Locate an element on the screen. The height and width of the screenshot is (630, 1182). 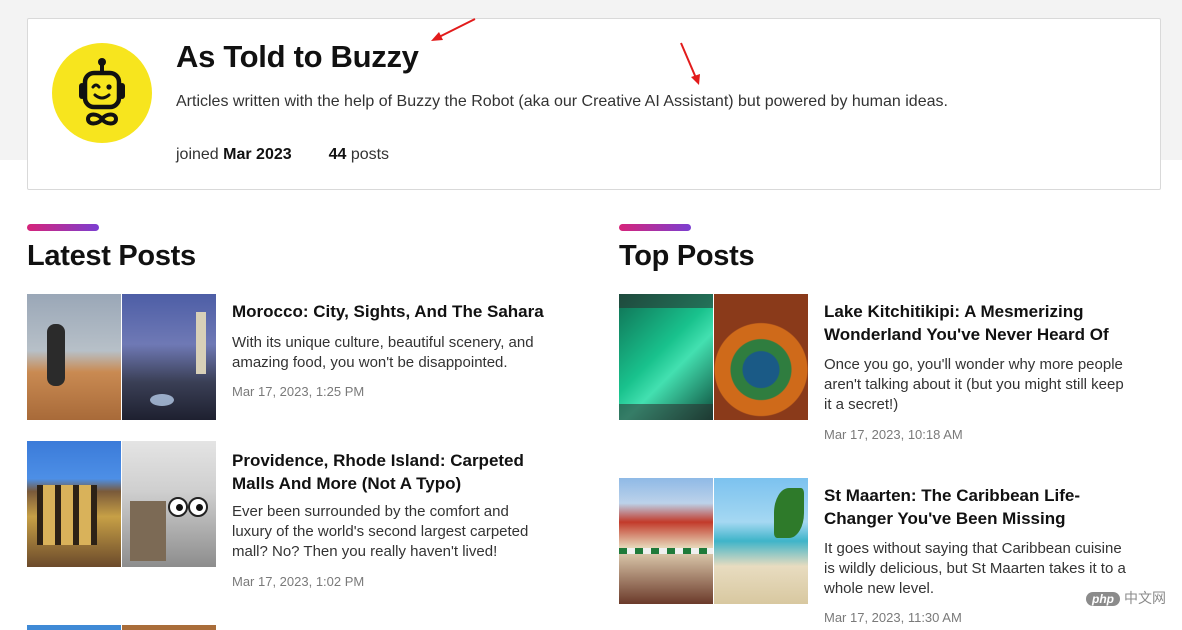
robot-icon is located at coordinates (102, 92).